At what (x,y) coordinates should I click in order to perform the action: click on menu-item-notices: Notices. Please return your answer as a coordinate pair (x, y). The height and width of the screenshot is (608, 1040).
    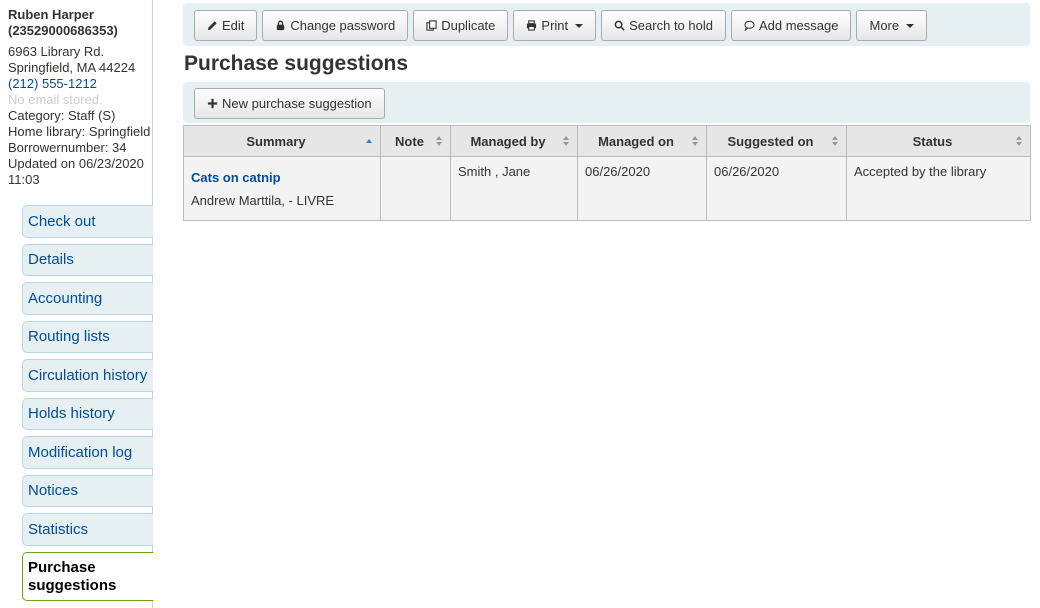
    Looking at the image, I should click on (87, 490).